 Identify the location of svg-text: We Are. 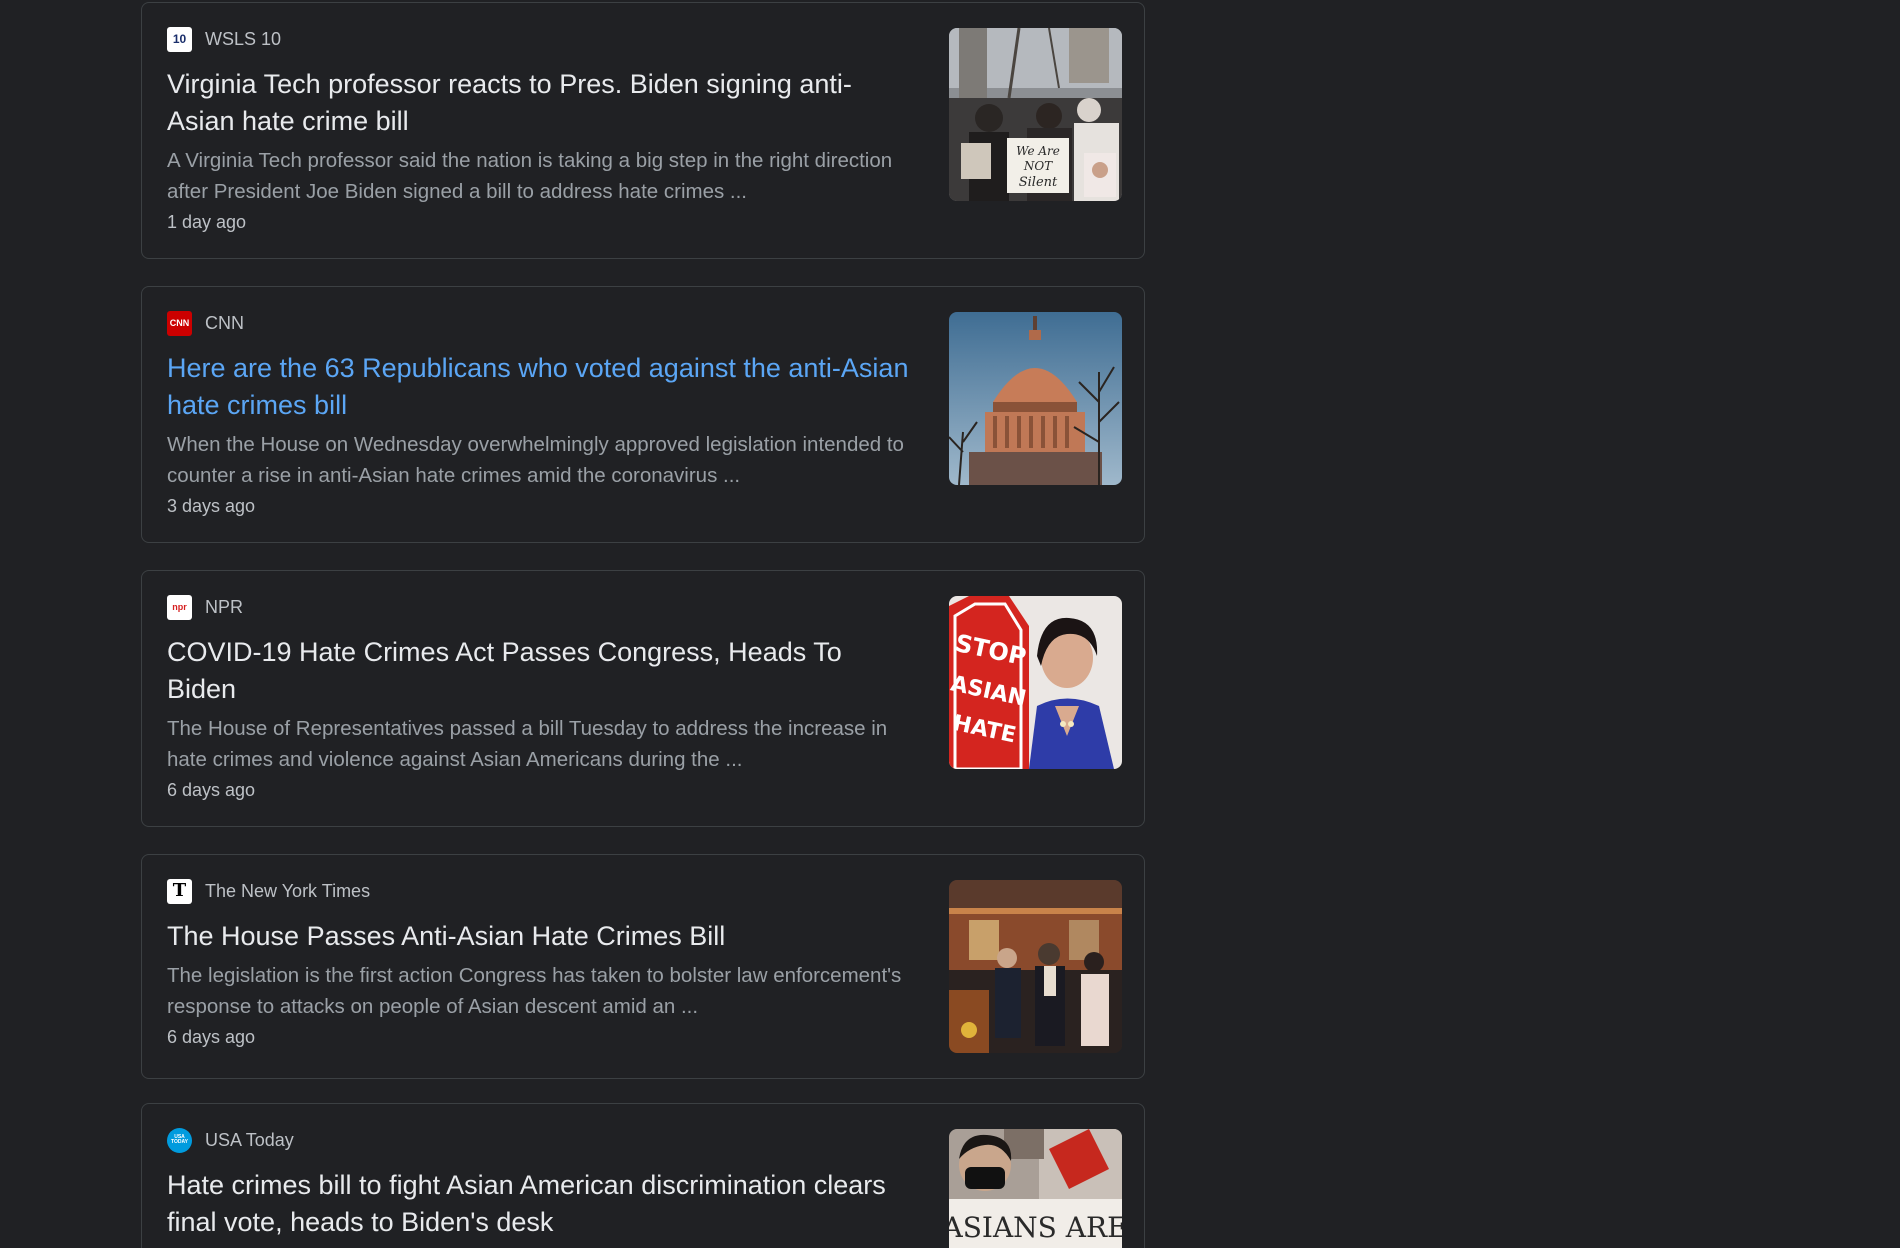
(1038, 151).